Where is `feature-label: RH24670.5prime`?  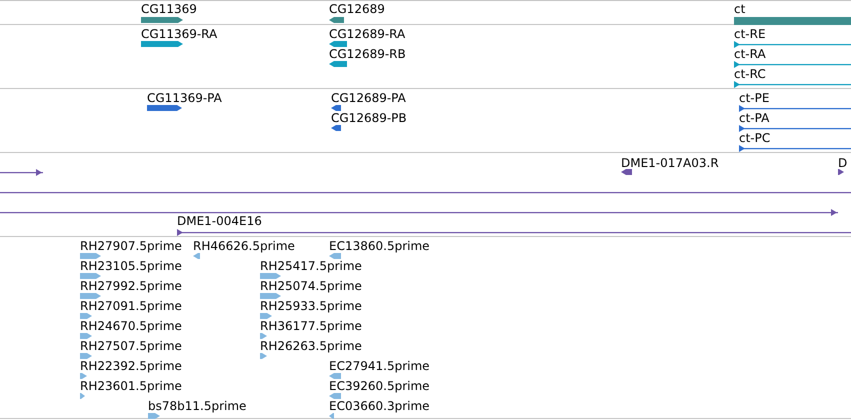 feature-label: RH24670.5prime is located at coordinates (131, 326).